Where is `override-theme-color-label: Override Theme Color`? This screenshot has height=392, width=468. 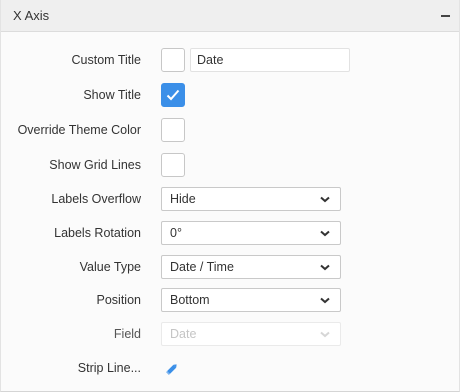
override-theme-color-label: Override Theme Color is located at coordinates (79, 130).